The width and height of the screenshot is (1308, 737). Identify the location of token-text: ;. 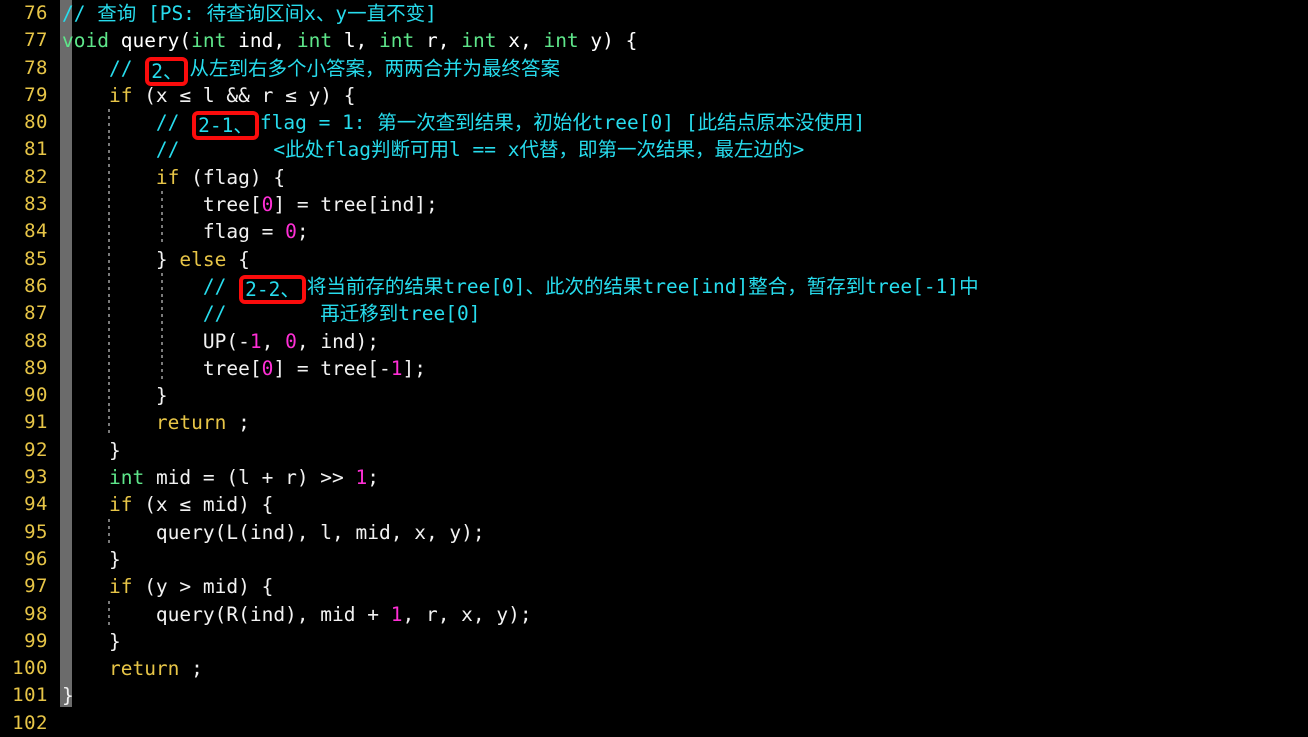
(373, 478).